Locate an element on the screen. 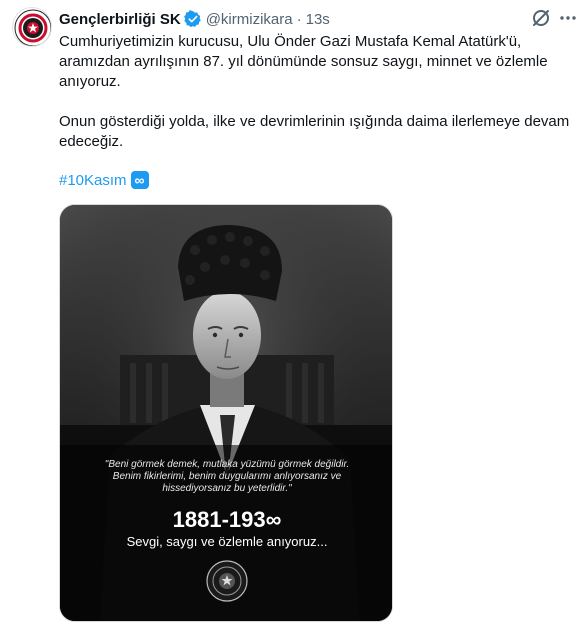 The image size is (584, 626). tweet-header: Gençlerbirliği SK @kirmizikara · 13s is located at coordinates (194, 19).